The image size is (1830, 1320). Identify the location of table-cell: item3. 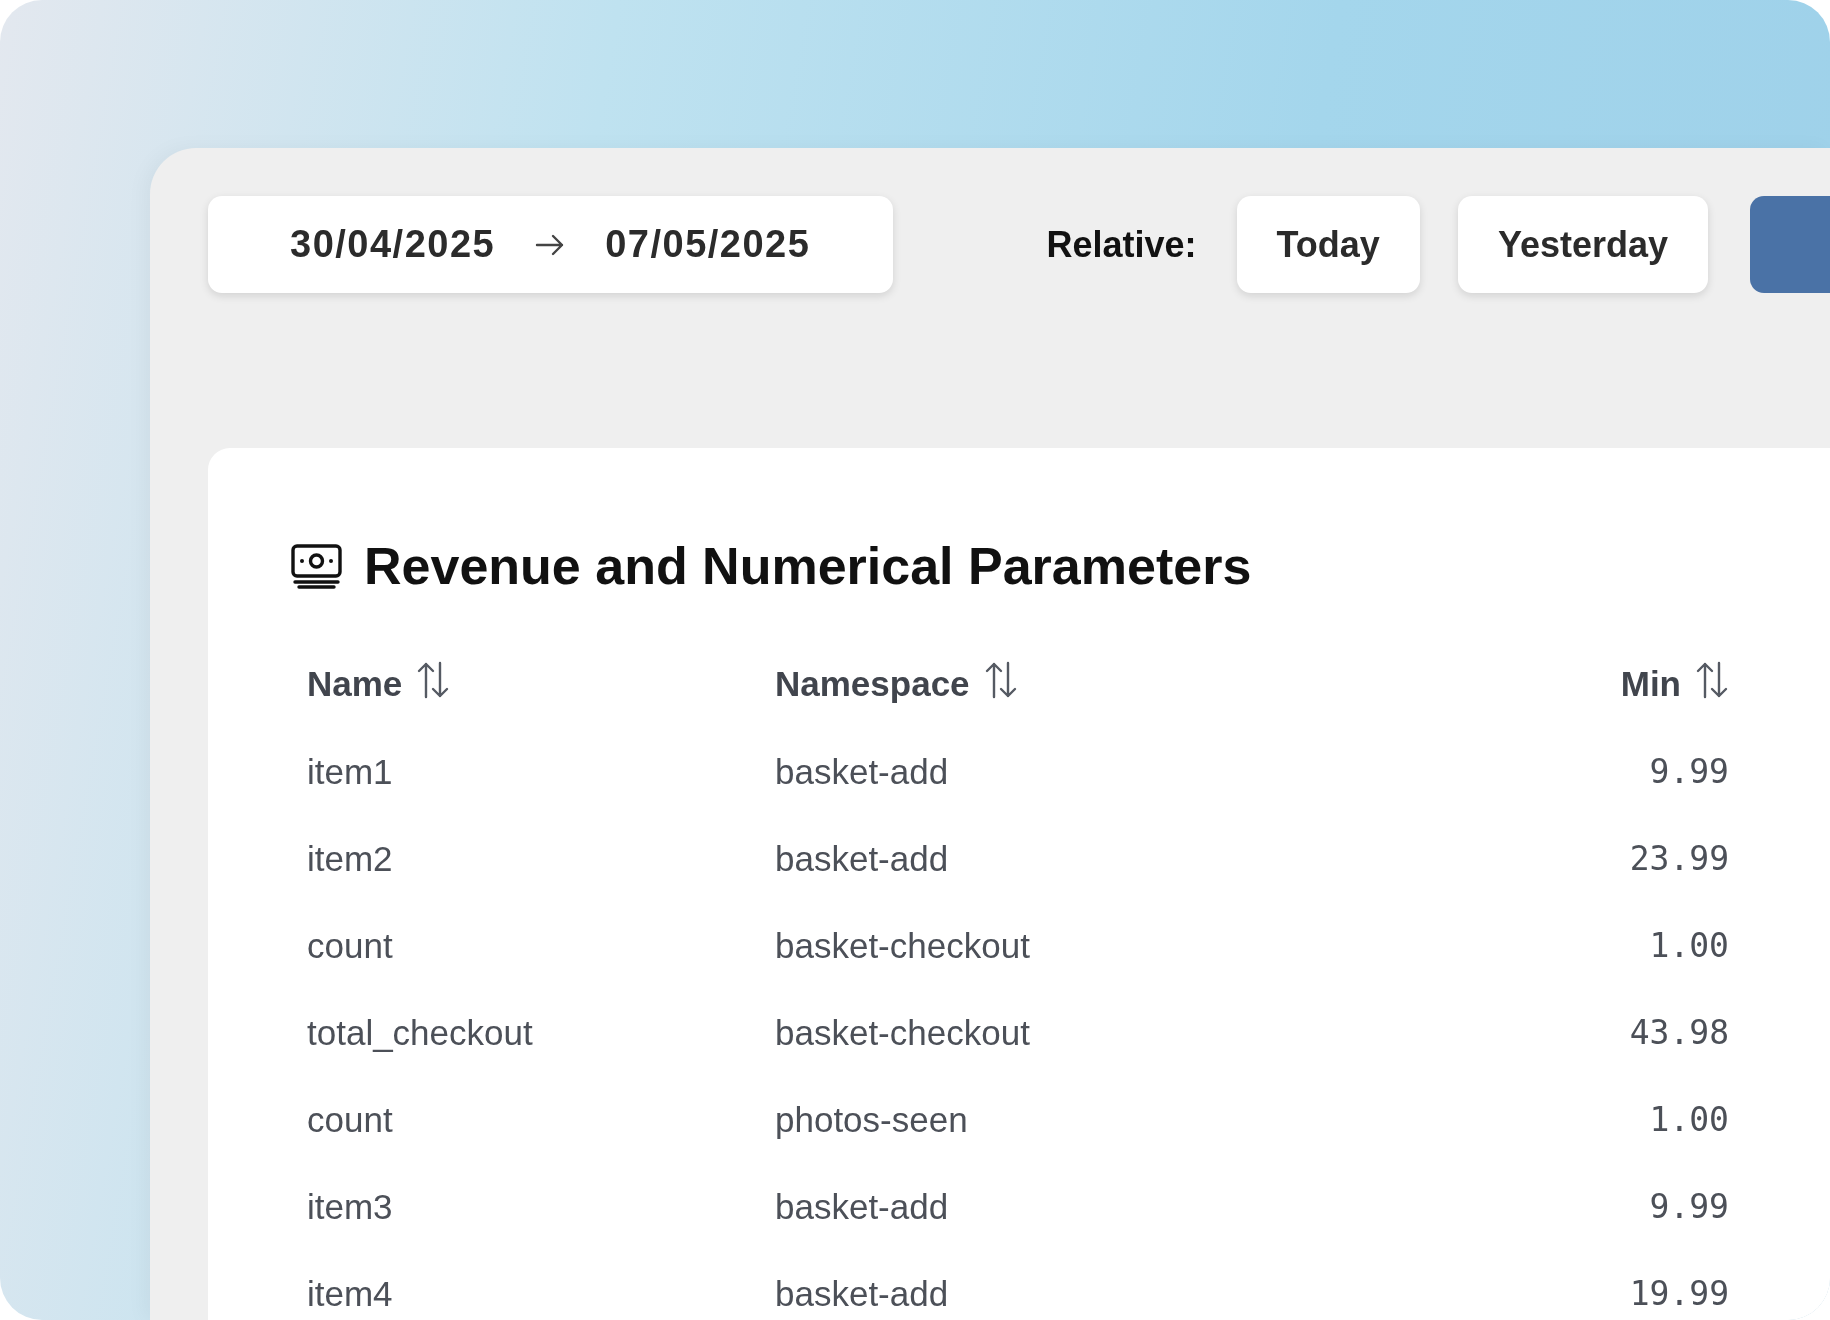
(350, 1206).